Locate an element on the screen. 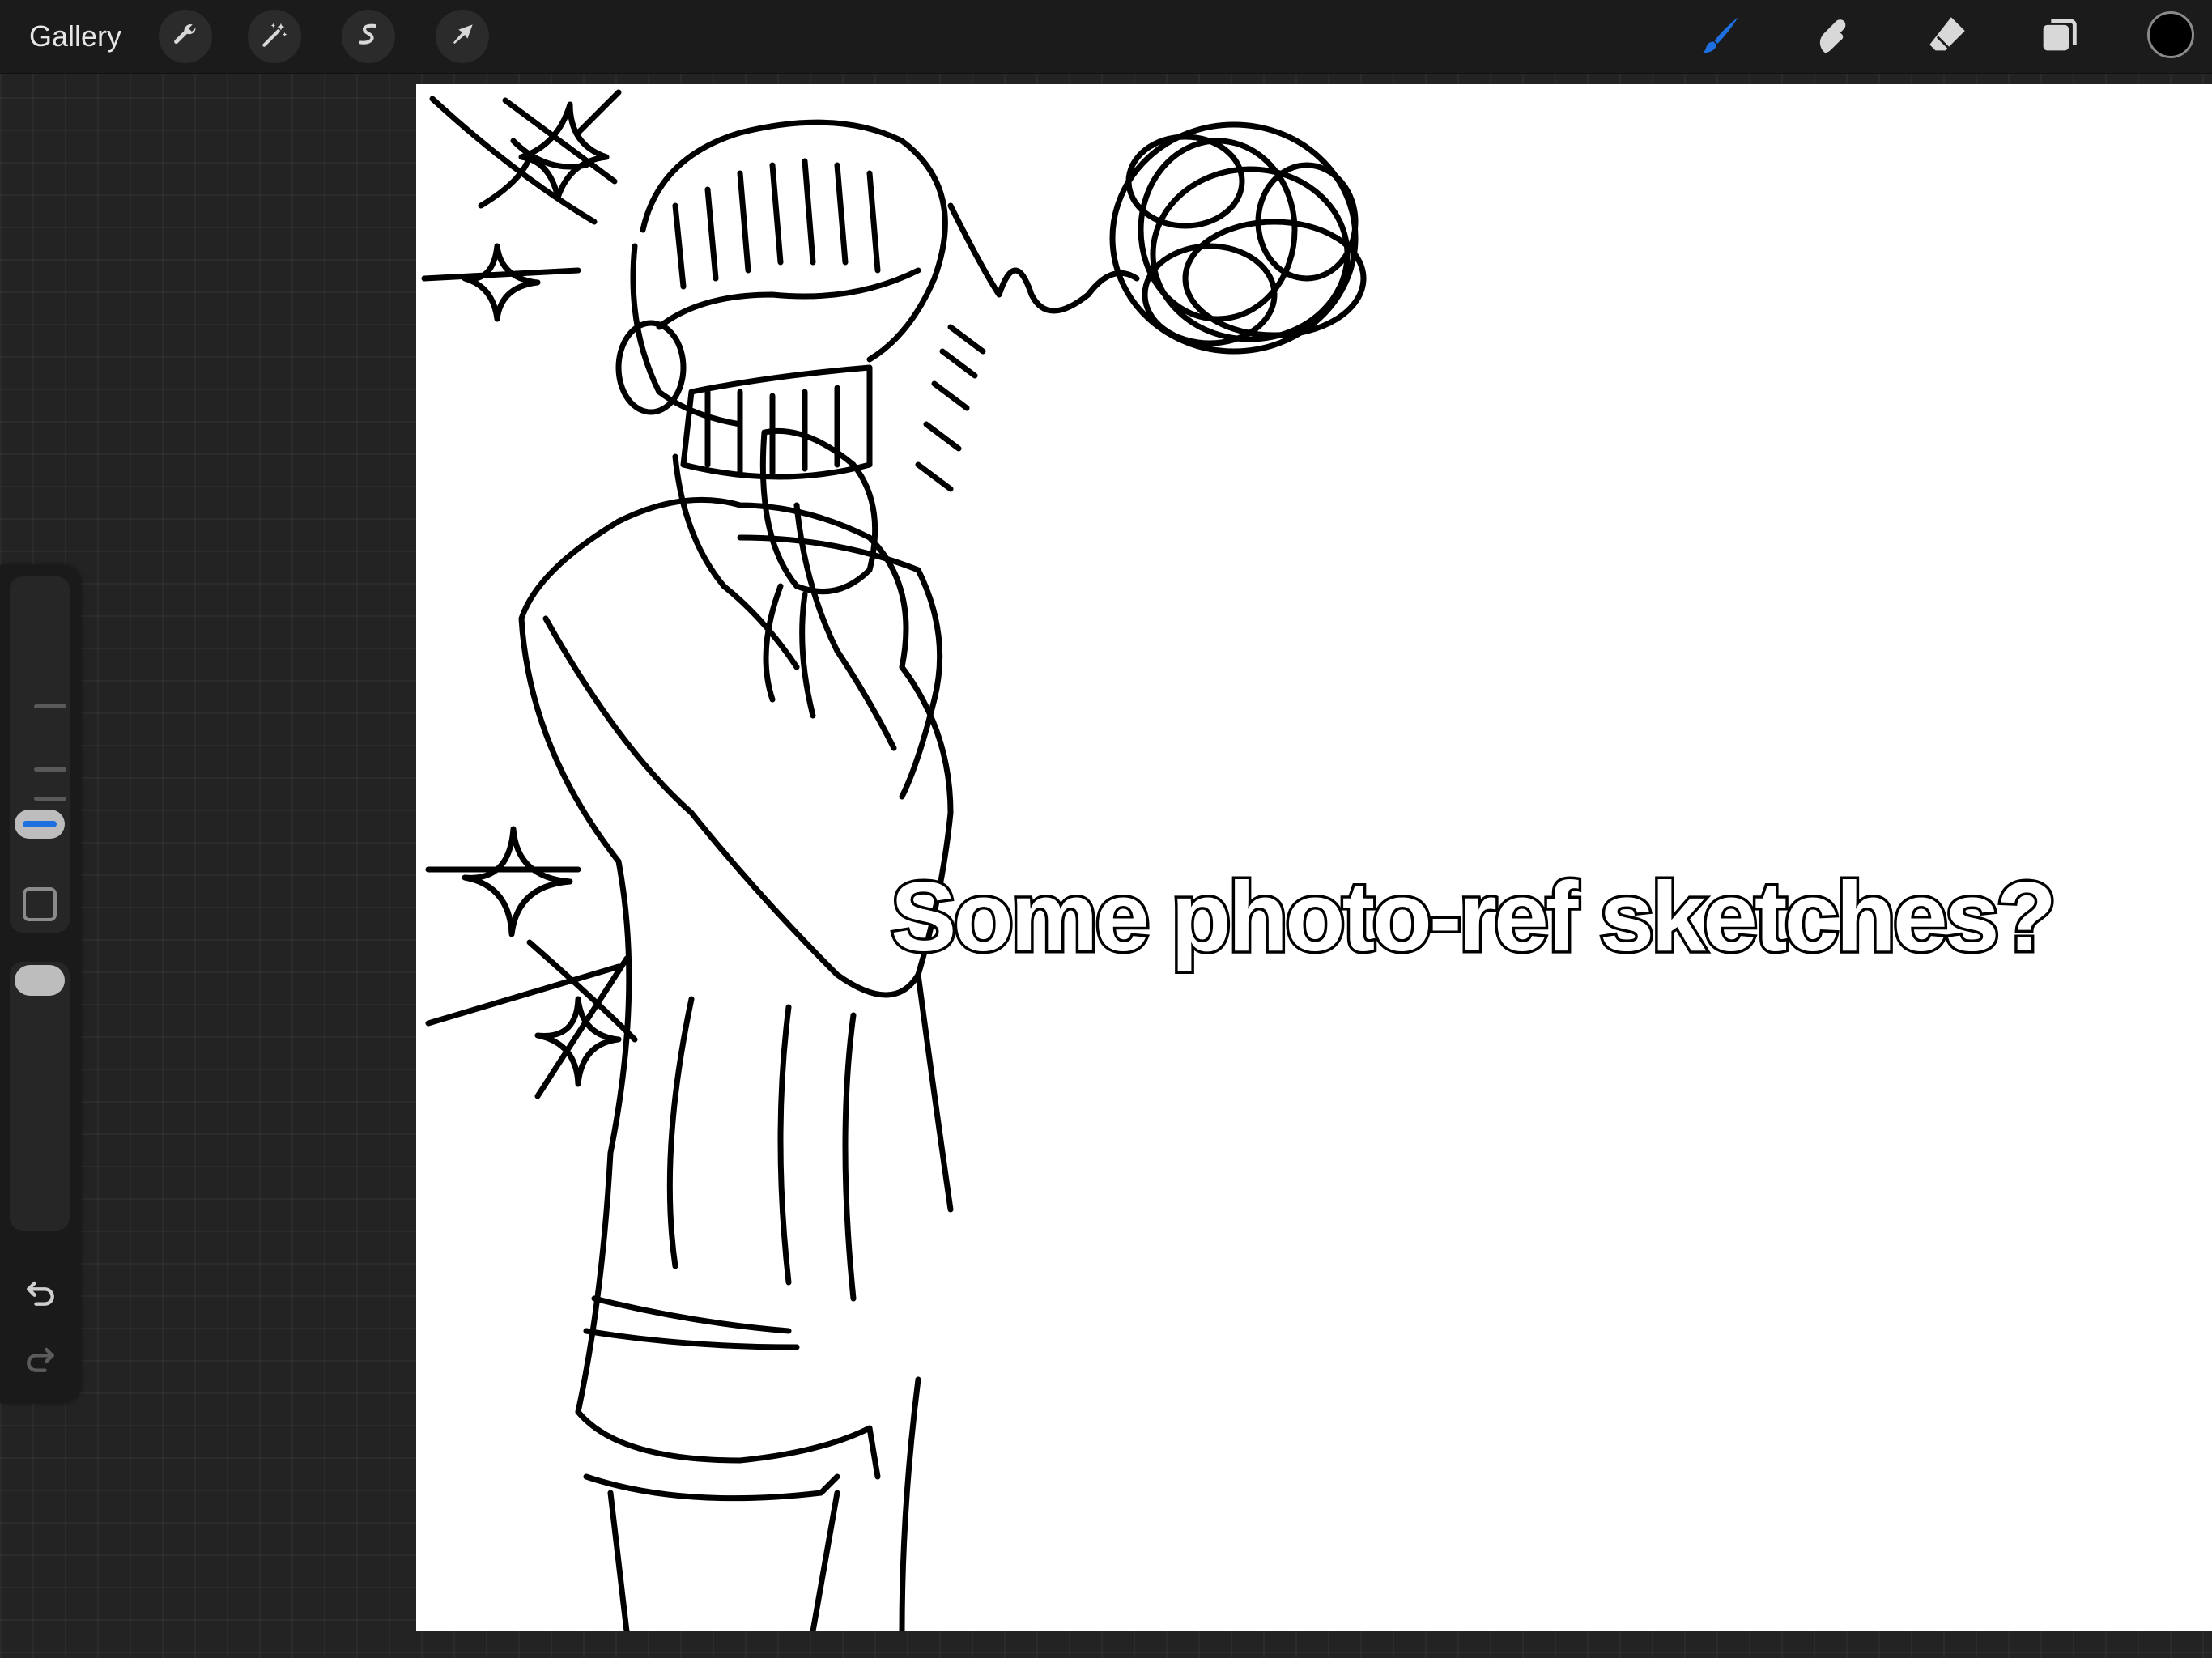  actions-button is located at coordinates (185, 36).